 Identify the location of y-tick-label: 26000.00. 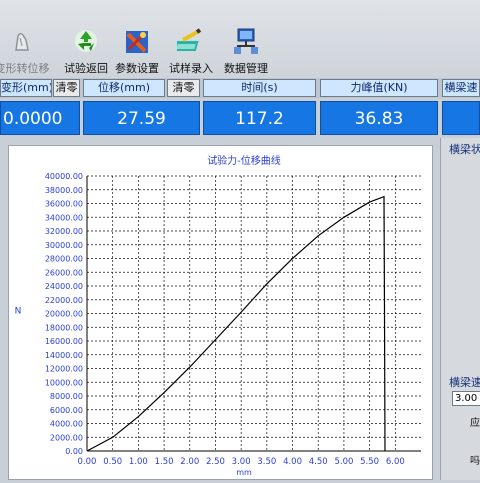
(64, 272).